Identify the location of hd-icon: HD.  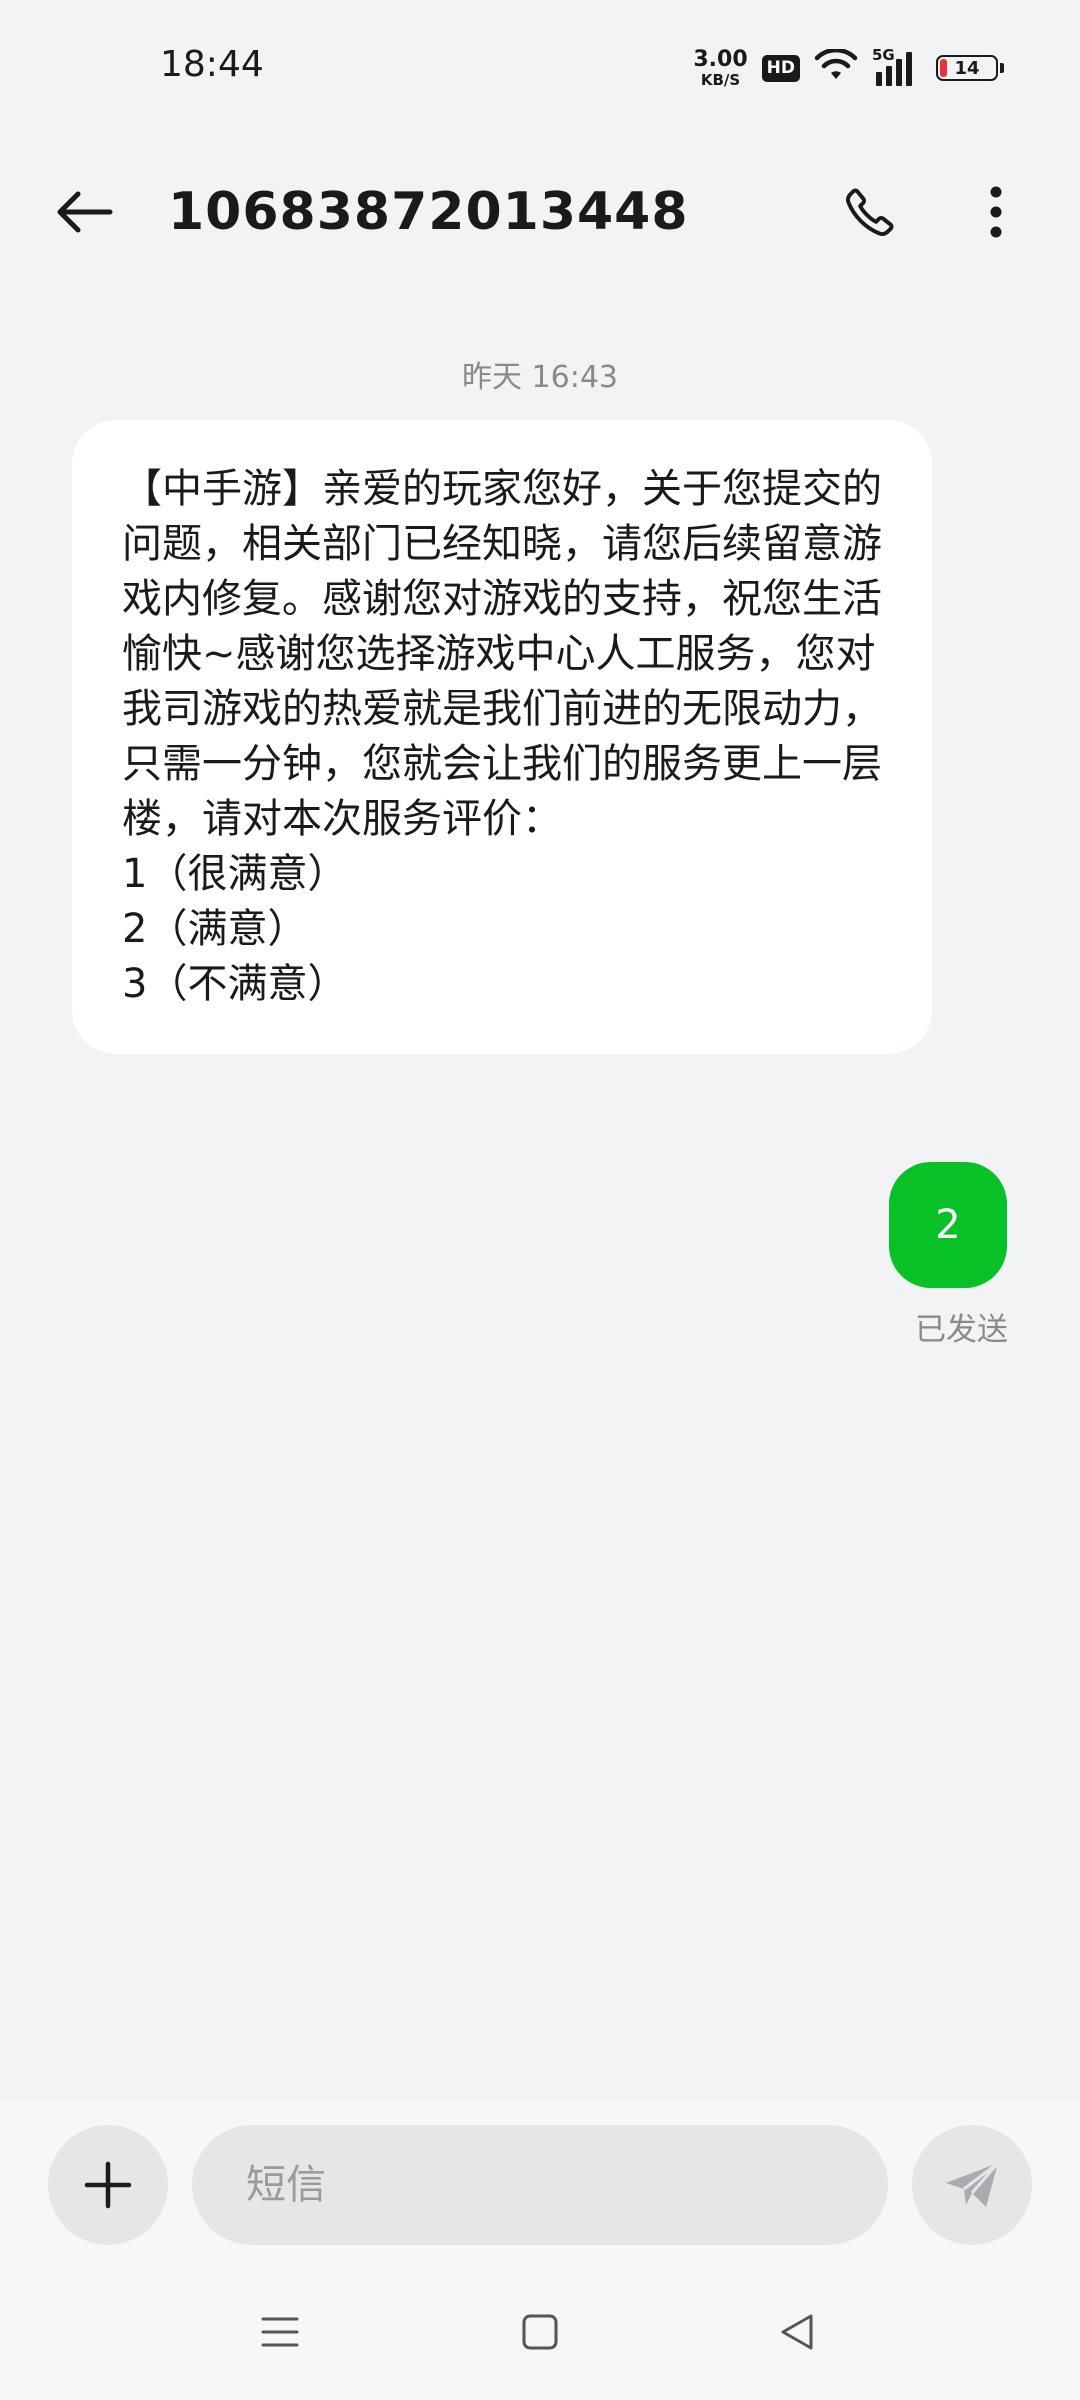
(780, 68).